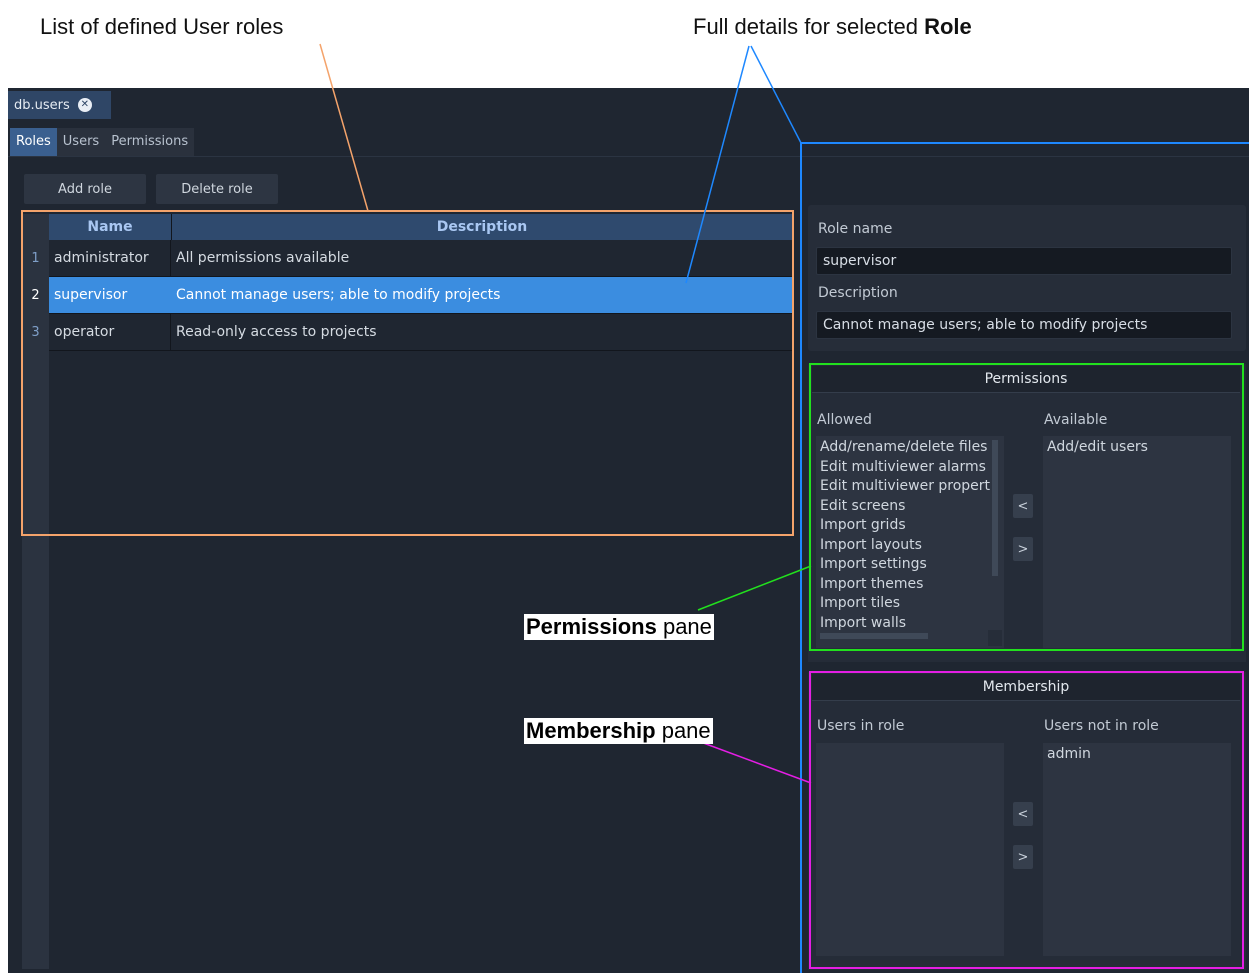 This screenshot has height=973, width=1249. What do you see at coordinates (683, 730) in the screenshot?
I see `membership-tag-text: pane` at bounding box center [683, 730].